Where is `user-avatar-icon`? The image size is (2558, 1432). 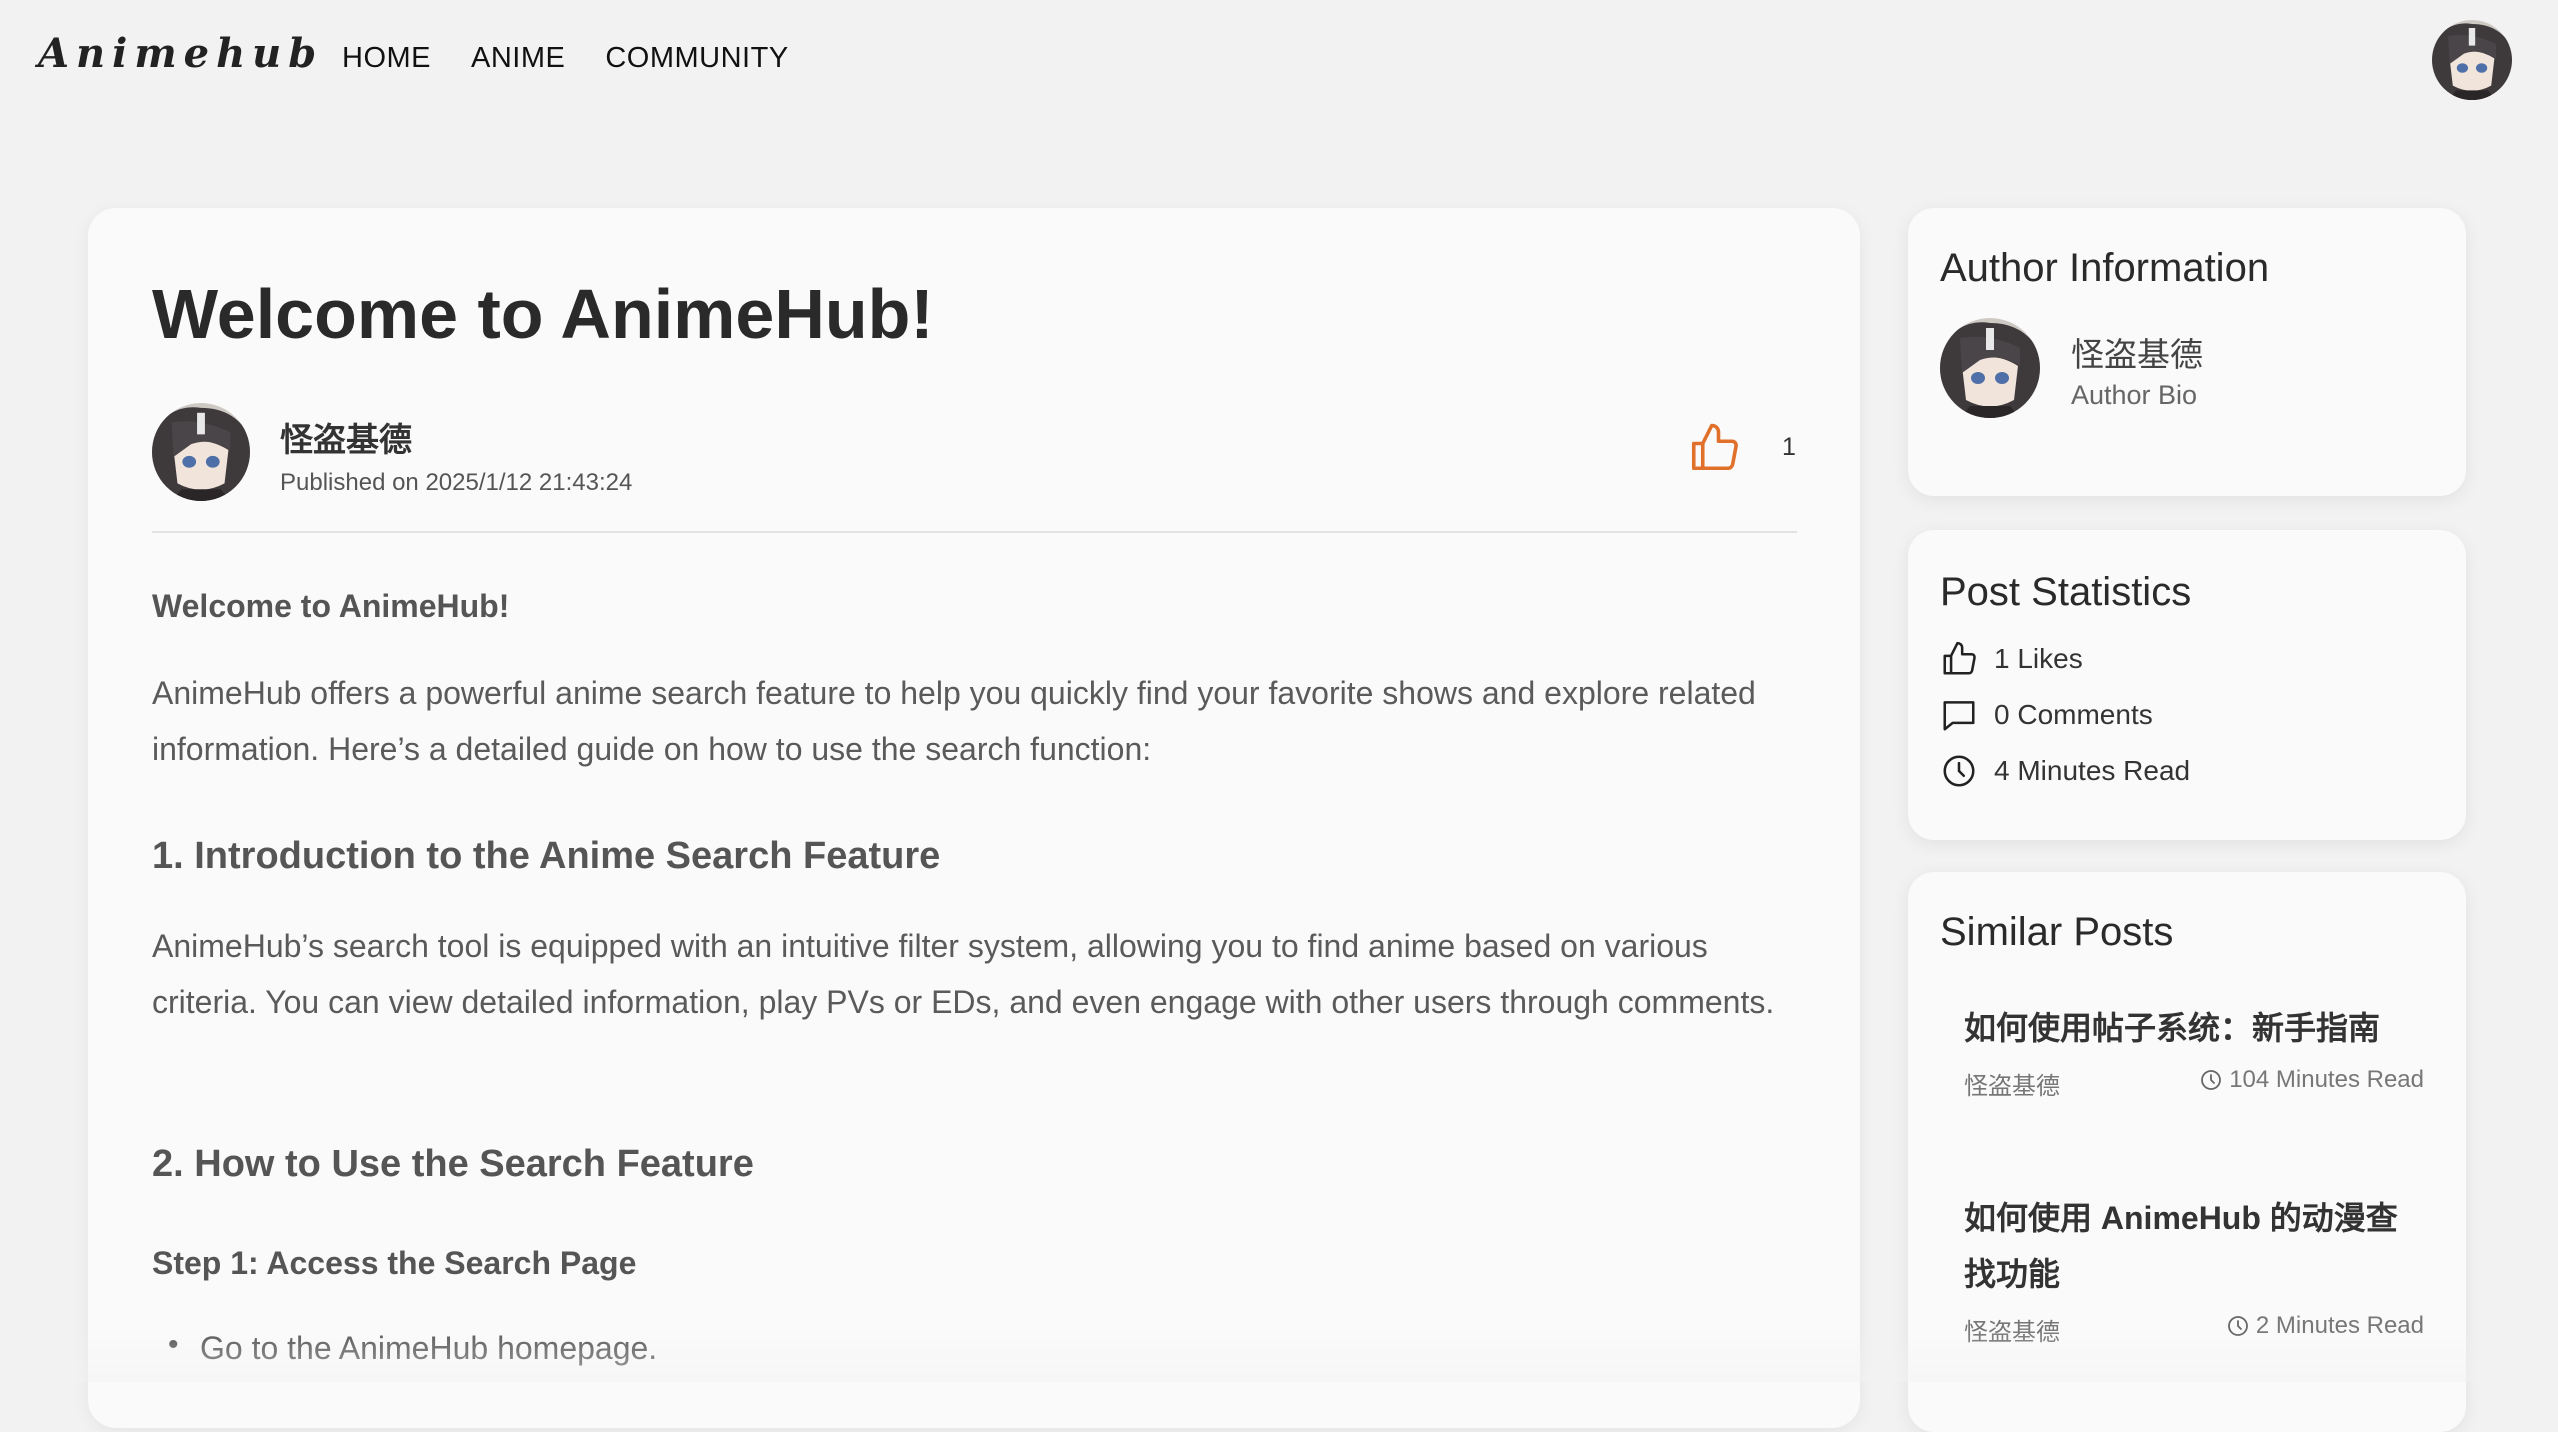
user-avatar-icon is located at coordinates (2472, 60).